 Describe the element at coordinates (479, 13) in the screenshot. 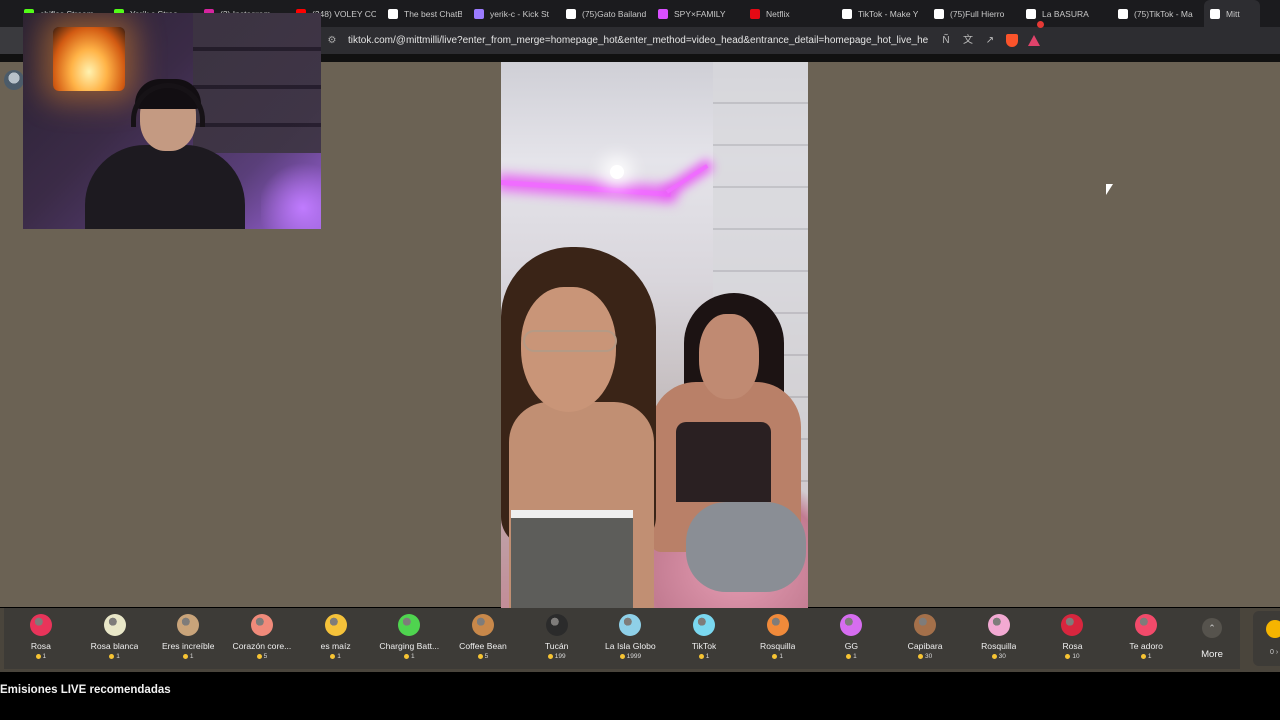

I see `kick-icon` at that location.